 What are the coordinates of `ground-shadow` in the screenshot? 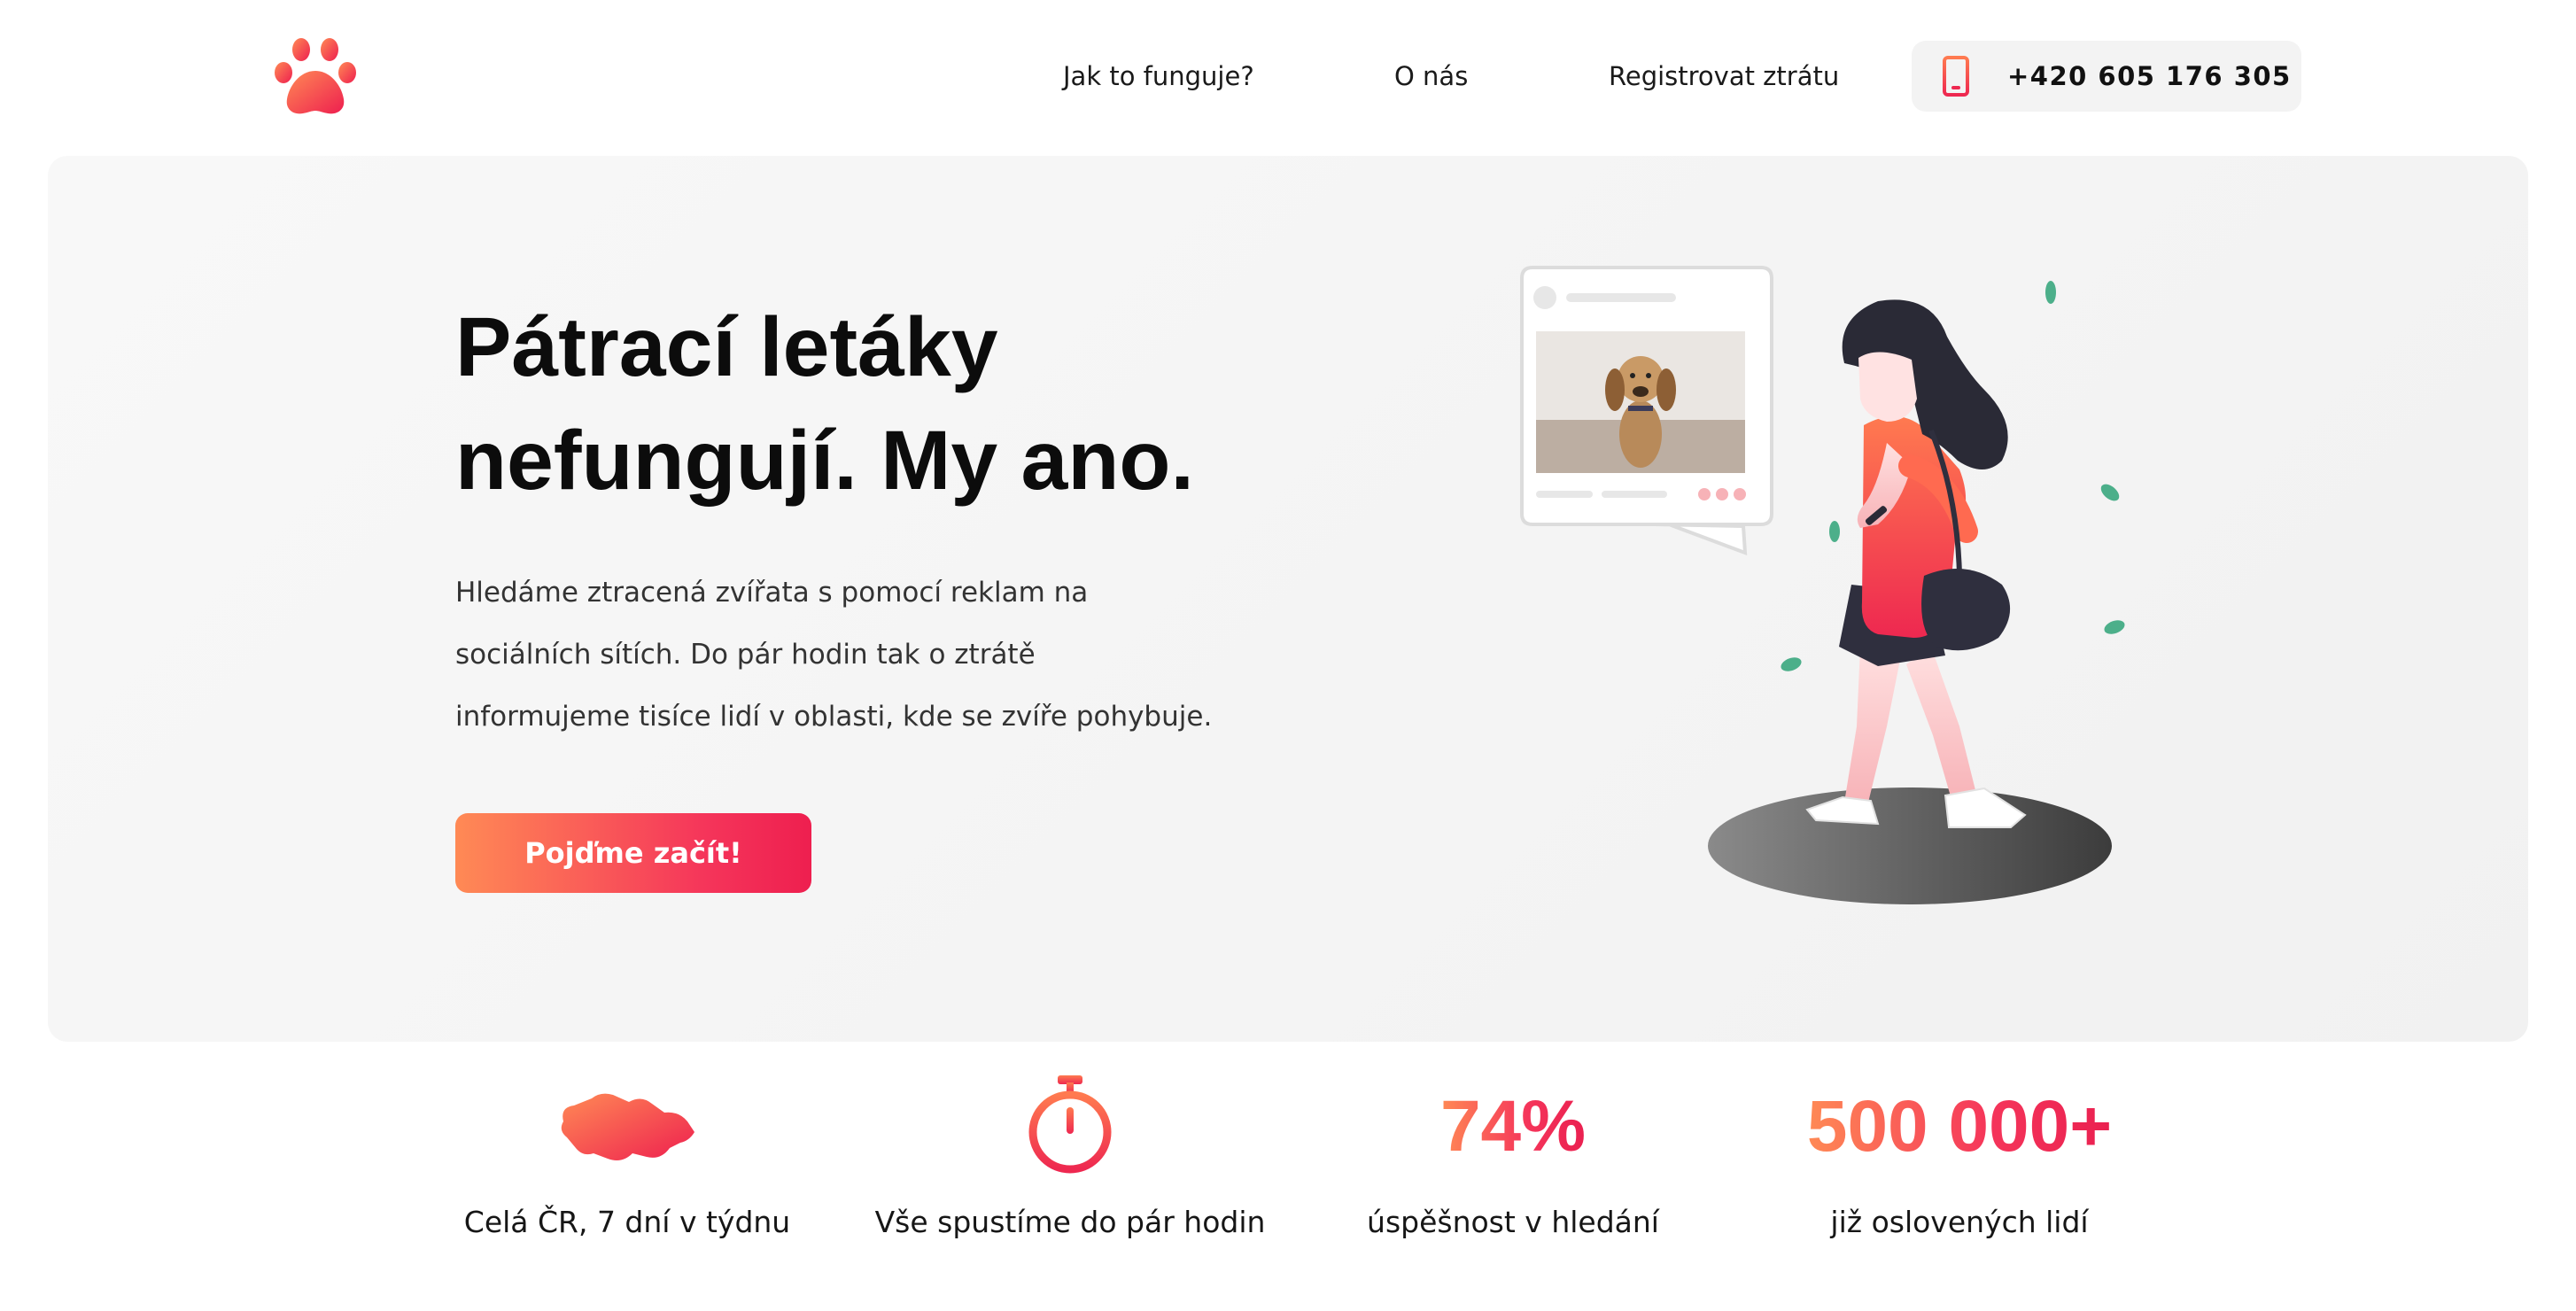 It's located at (1910, 845).